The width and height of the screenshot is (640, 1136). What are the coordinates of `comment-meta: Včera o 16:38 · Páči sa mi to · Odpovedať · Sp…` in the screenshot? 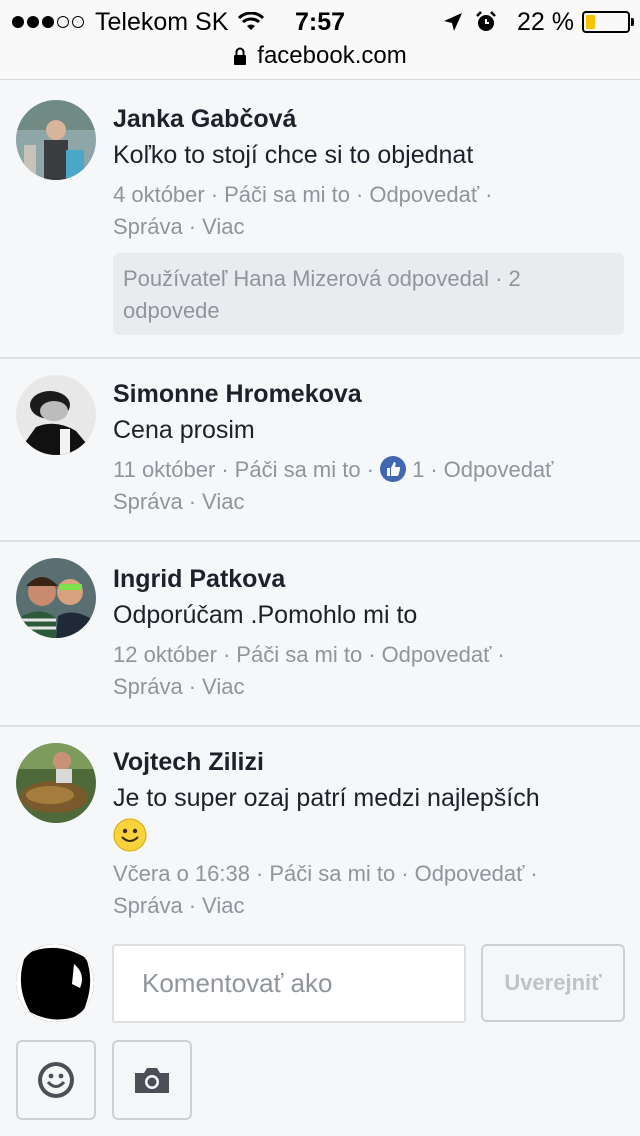 It's located at (325, 890).